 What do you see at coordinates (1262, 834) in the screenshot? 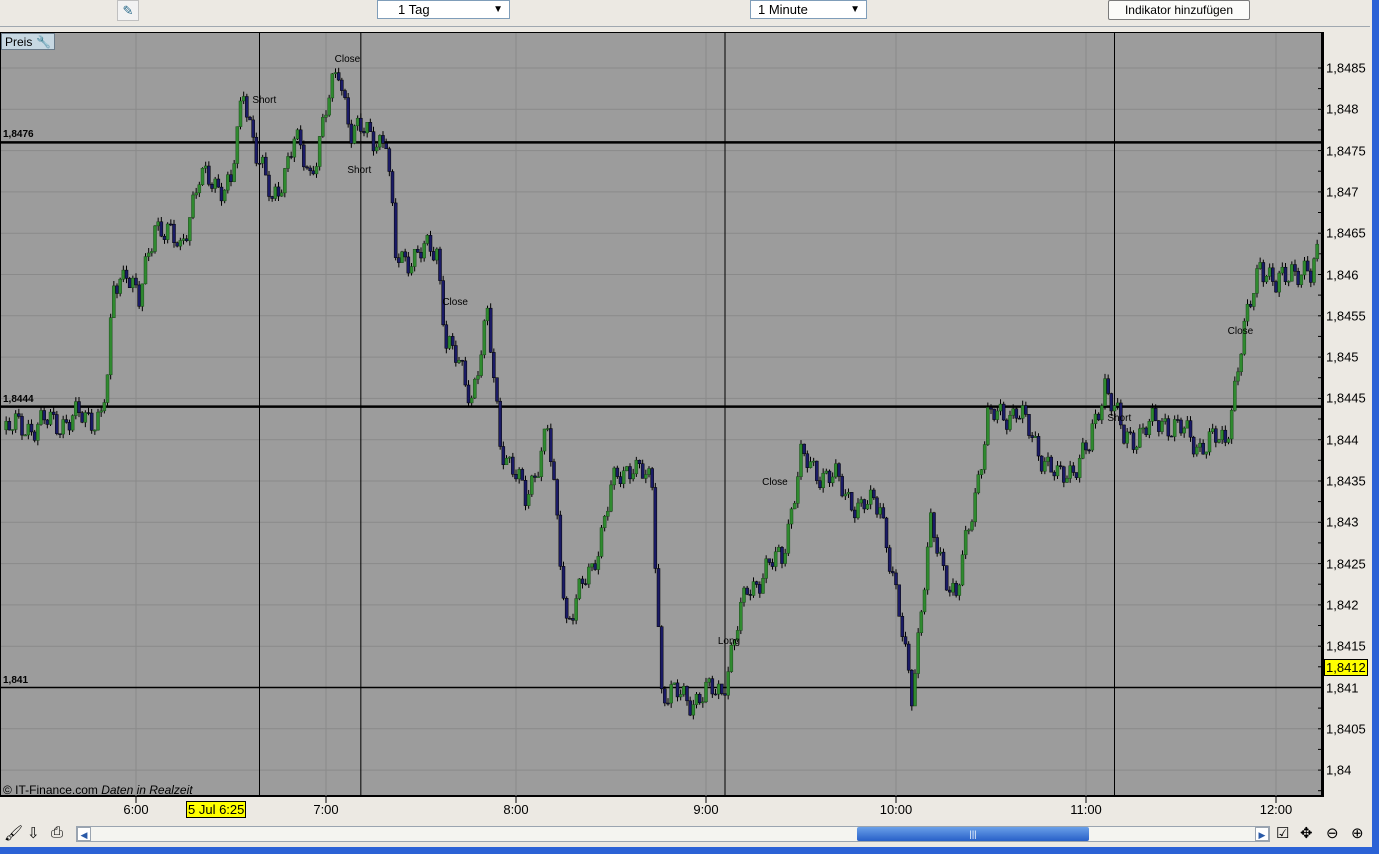
I see `scroll-right-button: ▶` at bounding box center [1262, 834].